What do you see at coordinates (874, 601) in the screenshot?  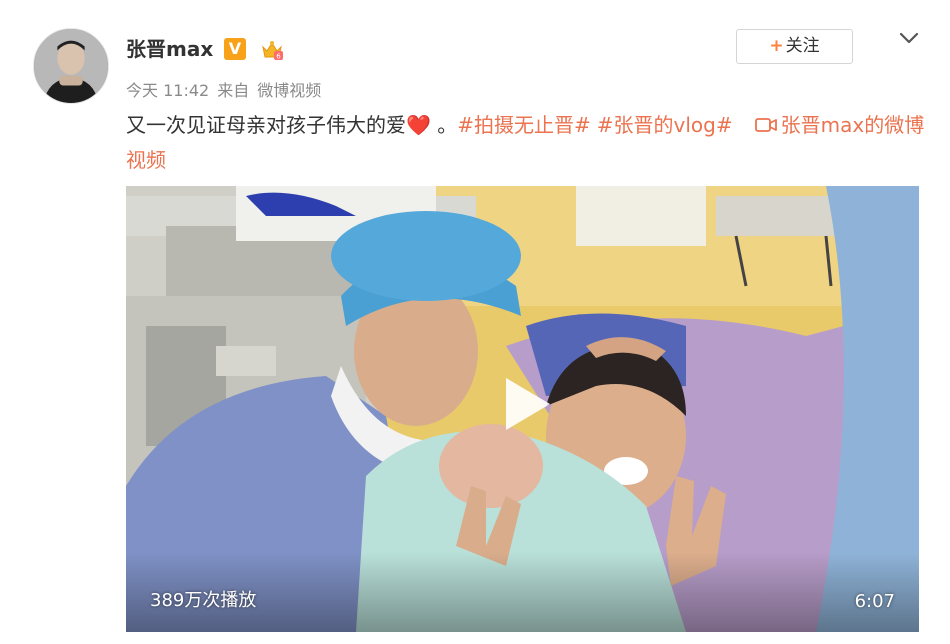 I see `video-duration: 6:07` at bounding box center [874, 601].